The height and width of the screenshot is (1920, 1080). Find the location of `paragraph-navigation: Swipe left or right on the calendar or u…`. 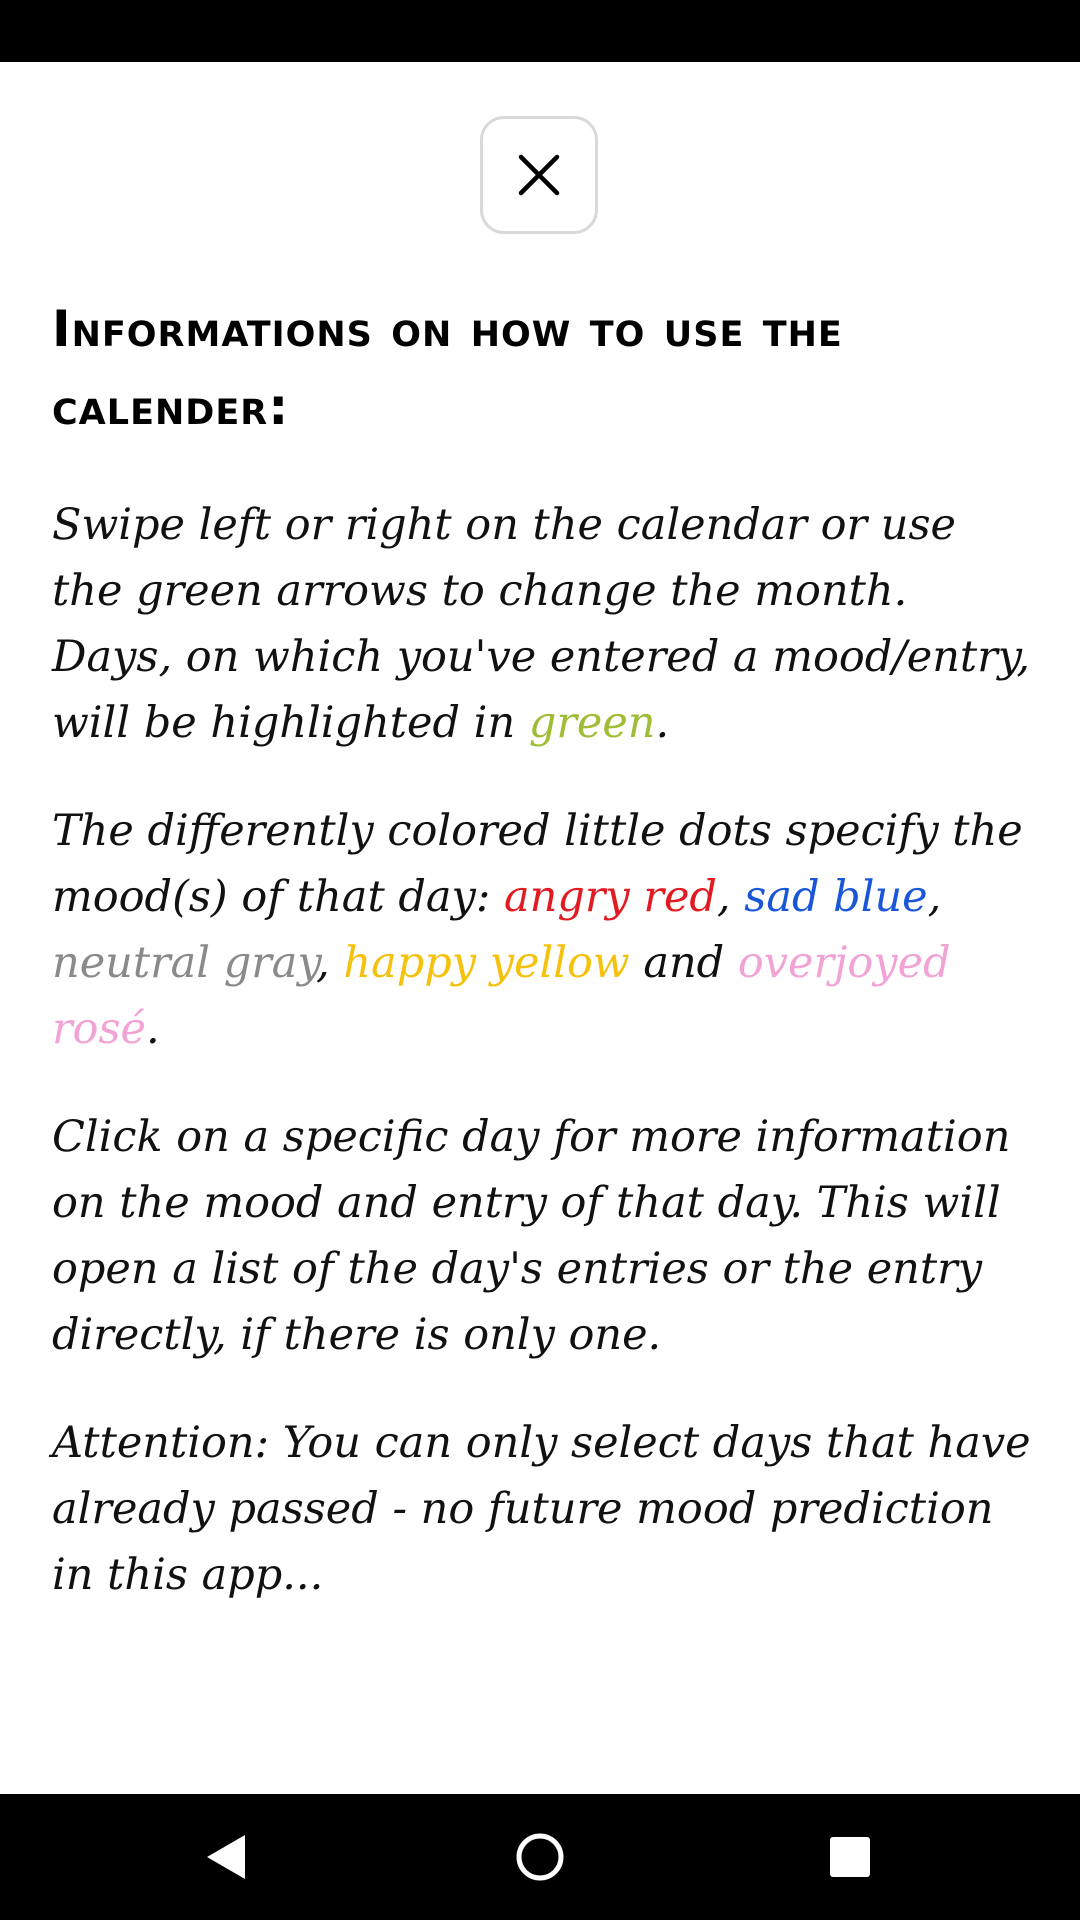

paragraph-navigation: Swipe left or right on the calendar or u… is located at coordinates (542, 624).